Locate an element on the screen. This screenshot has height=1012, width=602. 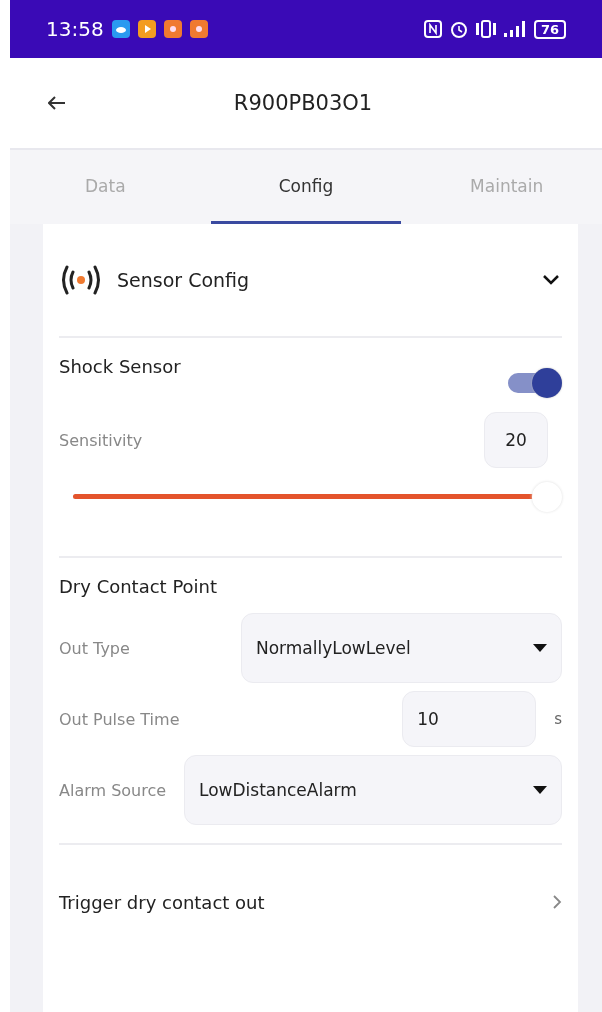
trigger-row: Trigger dry contact out is located at coordinates (310, 902).